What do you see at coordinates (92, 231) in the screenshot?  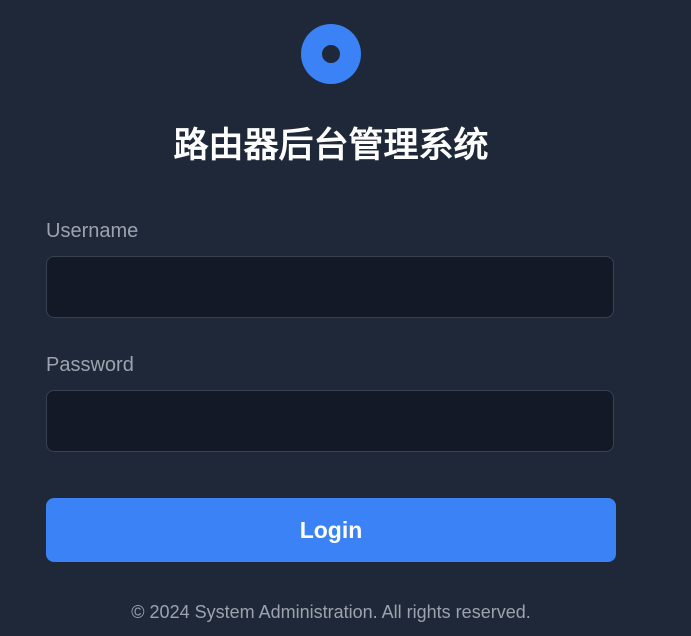 I see `username-label: Username` at bounding box center [92, 231].